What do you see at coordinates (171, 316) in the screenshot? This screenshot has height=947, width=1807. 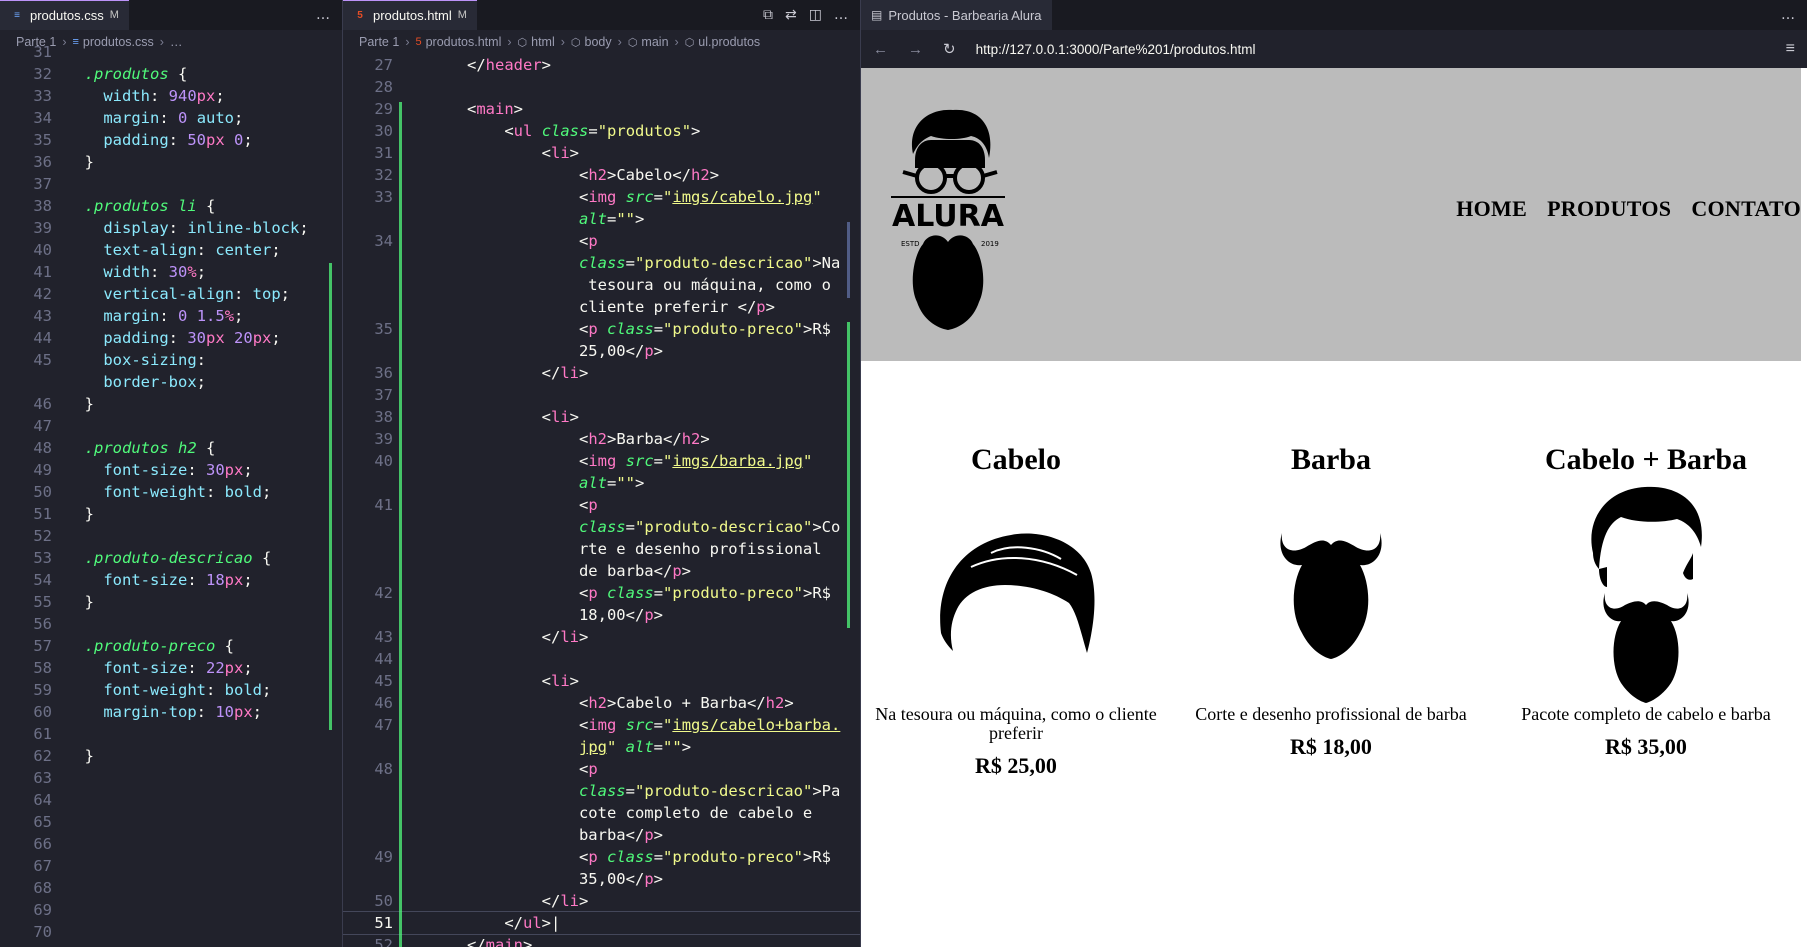 I see `code-line: 43 margin: 0 1.5%;` at bounding box center [171, 316].